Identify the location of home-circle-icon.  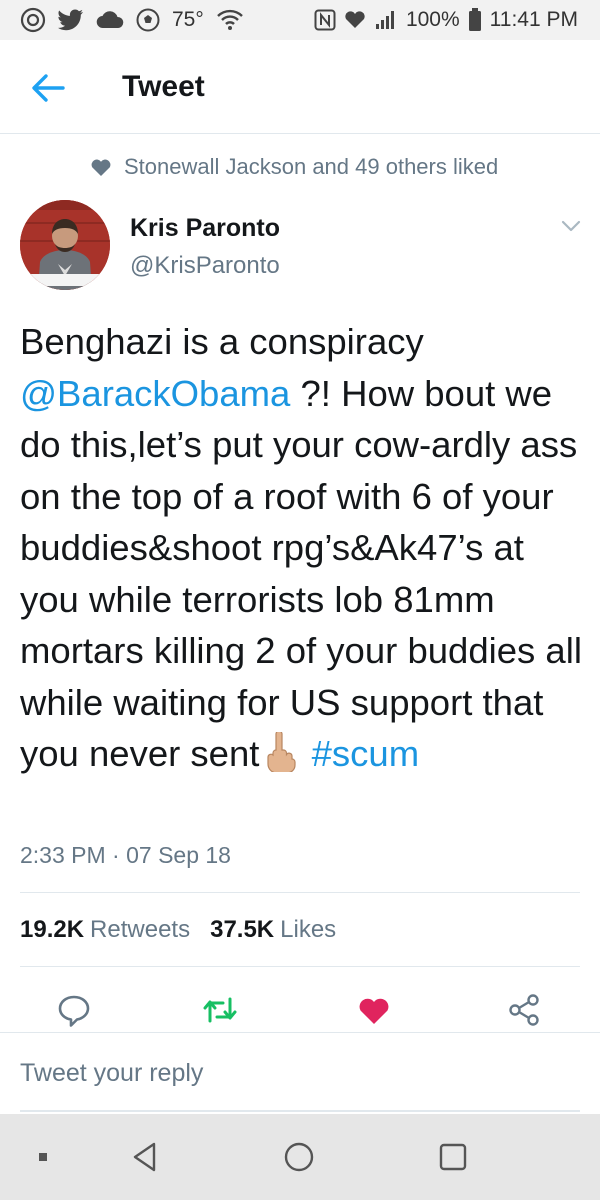
(299, 1157).